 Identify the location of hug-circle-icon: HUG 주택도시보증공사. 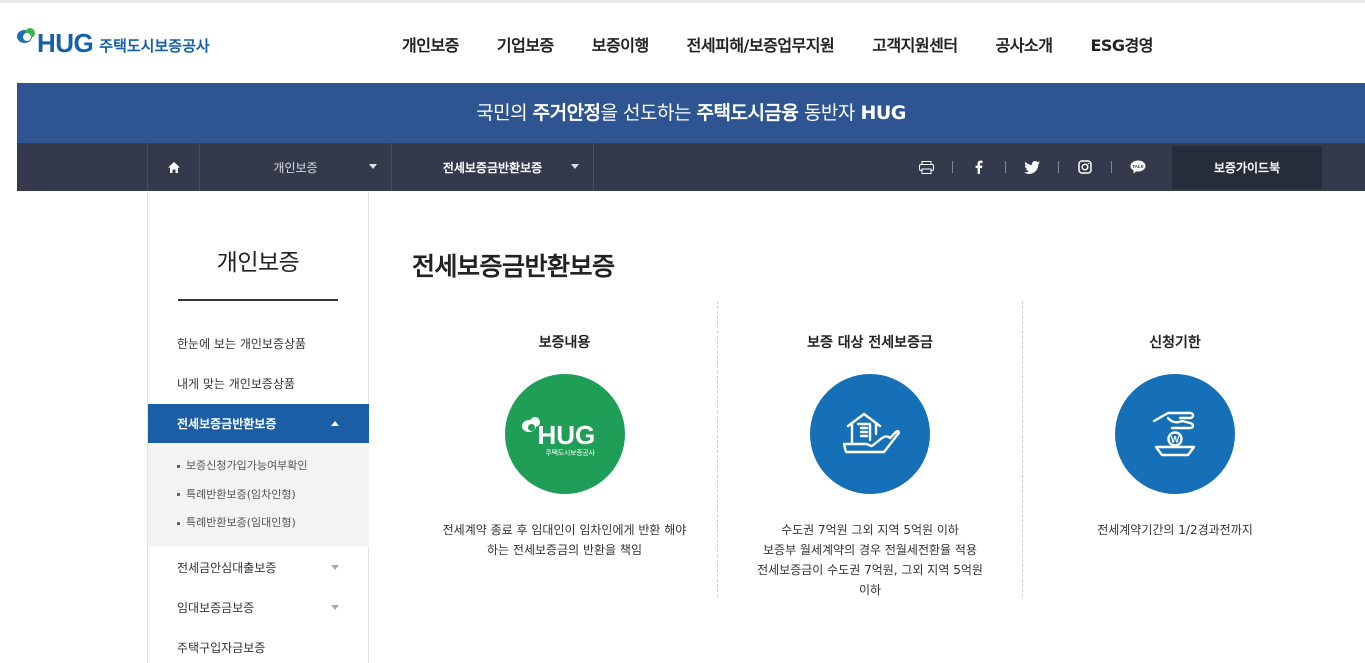
(564, 434).